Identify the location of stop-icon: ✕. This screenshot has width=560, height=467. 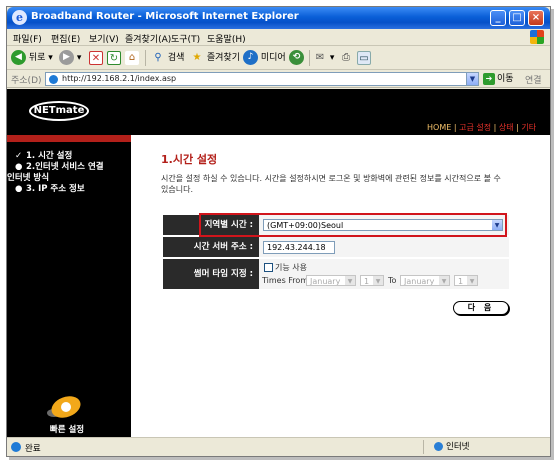
(96, 57).